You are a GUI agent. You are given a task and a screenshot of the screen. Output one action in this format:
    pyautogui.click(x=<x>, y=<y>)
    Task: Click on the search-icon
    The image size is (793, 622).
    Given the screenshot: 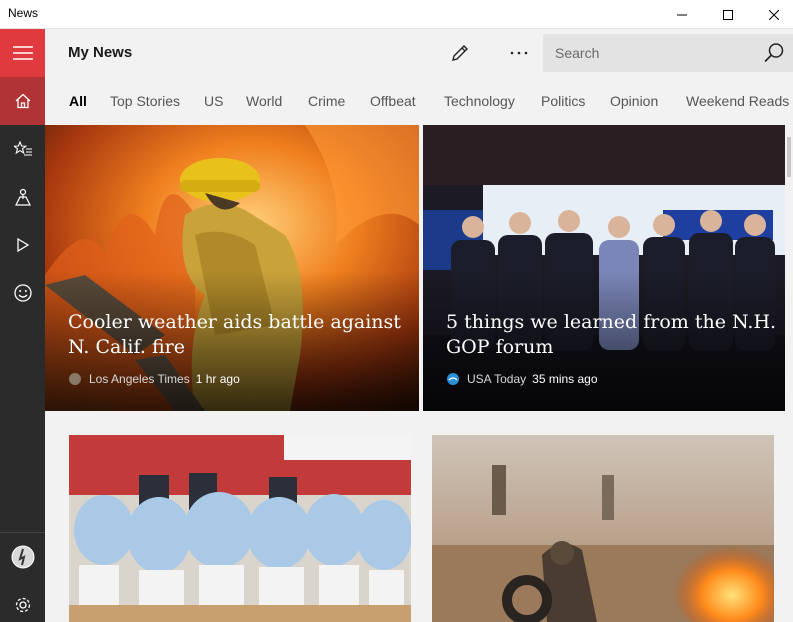 What is the action you would take?
    pyautogui.click(x=774, y=53)
    